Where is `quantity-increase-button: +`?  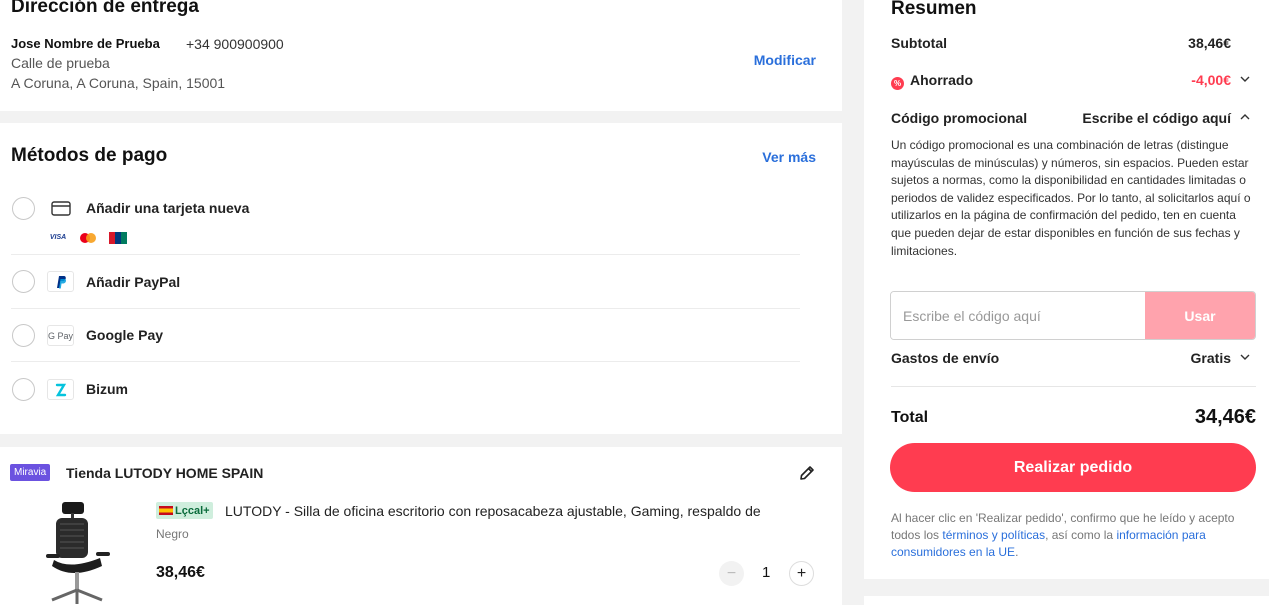
quantity-increase-button: + is located at coordinates (801, 573).